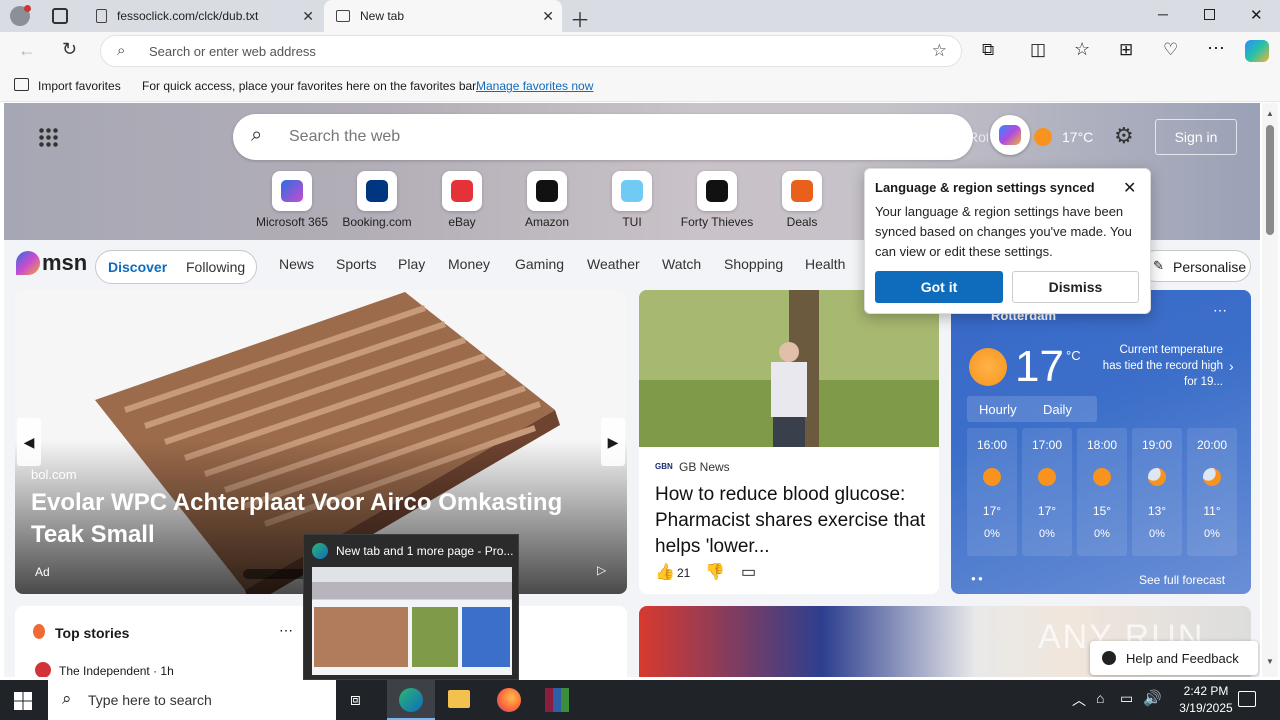 The image size is (1280, 720). I want to click on quick-link-booking-com: Booking.com, so click(377, 200).